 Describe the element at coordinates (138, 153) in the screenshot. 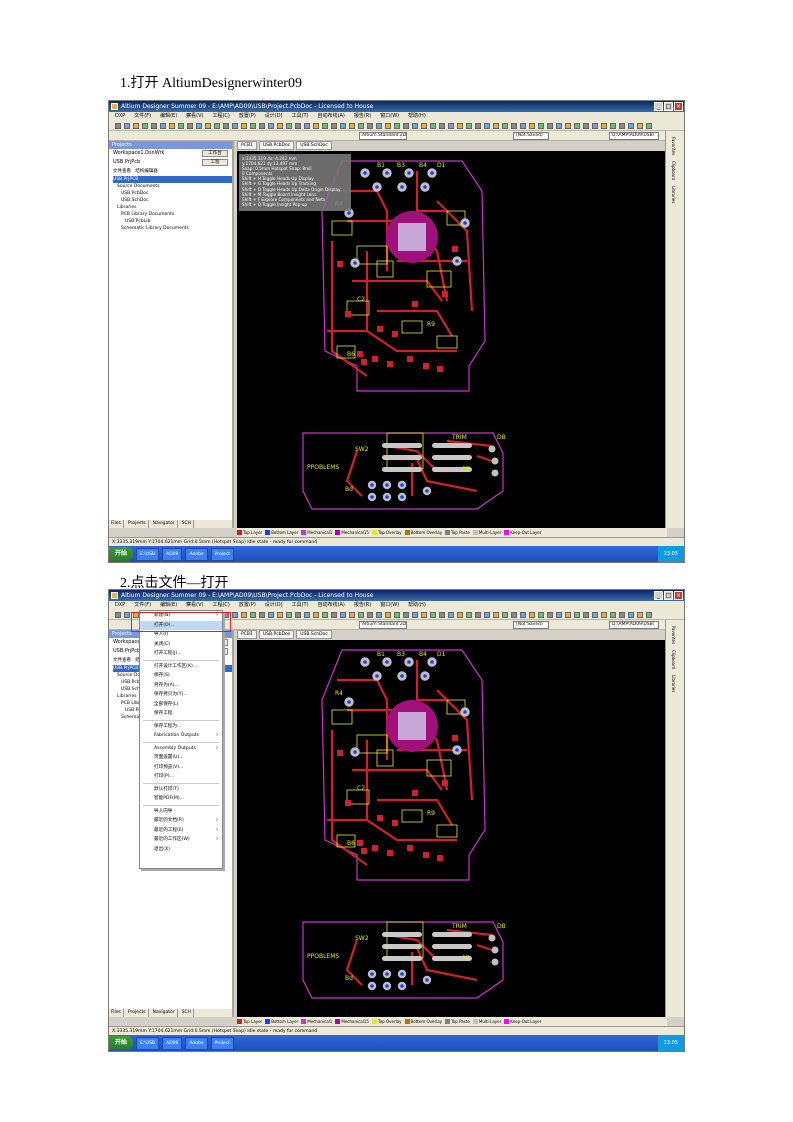

I see `workspace-field: Workspace1.DsnWrk` at that location.